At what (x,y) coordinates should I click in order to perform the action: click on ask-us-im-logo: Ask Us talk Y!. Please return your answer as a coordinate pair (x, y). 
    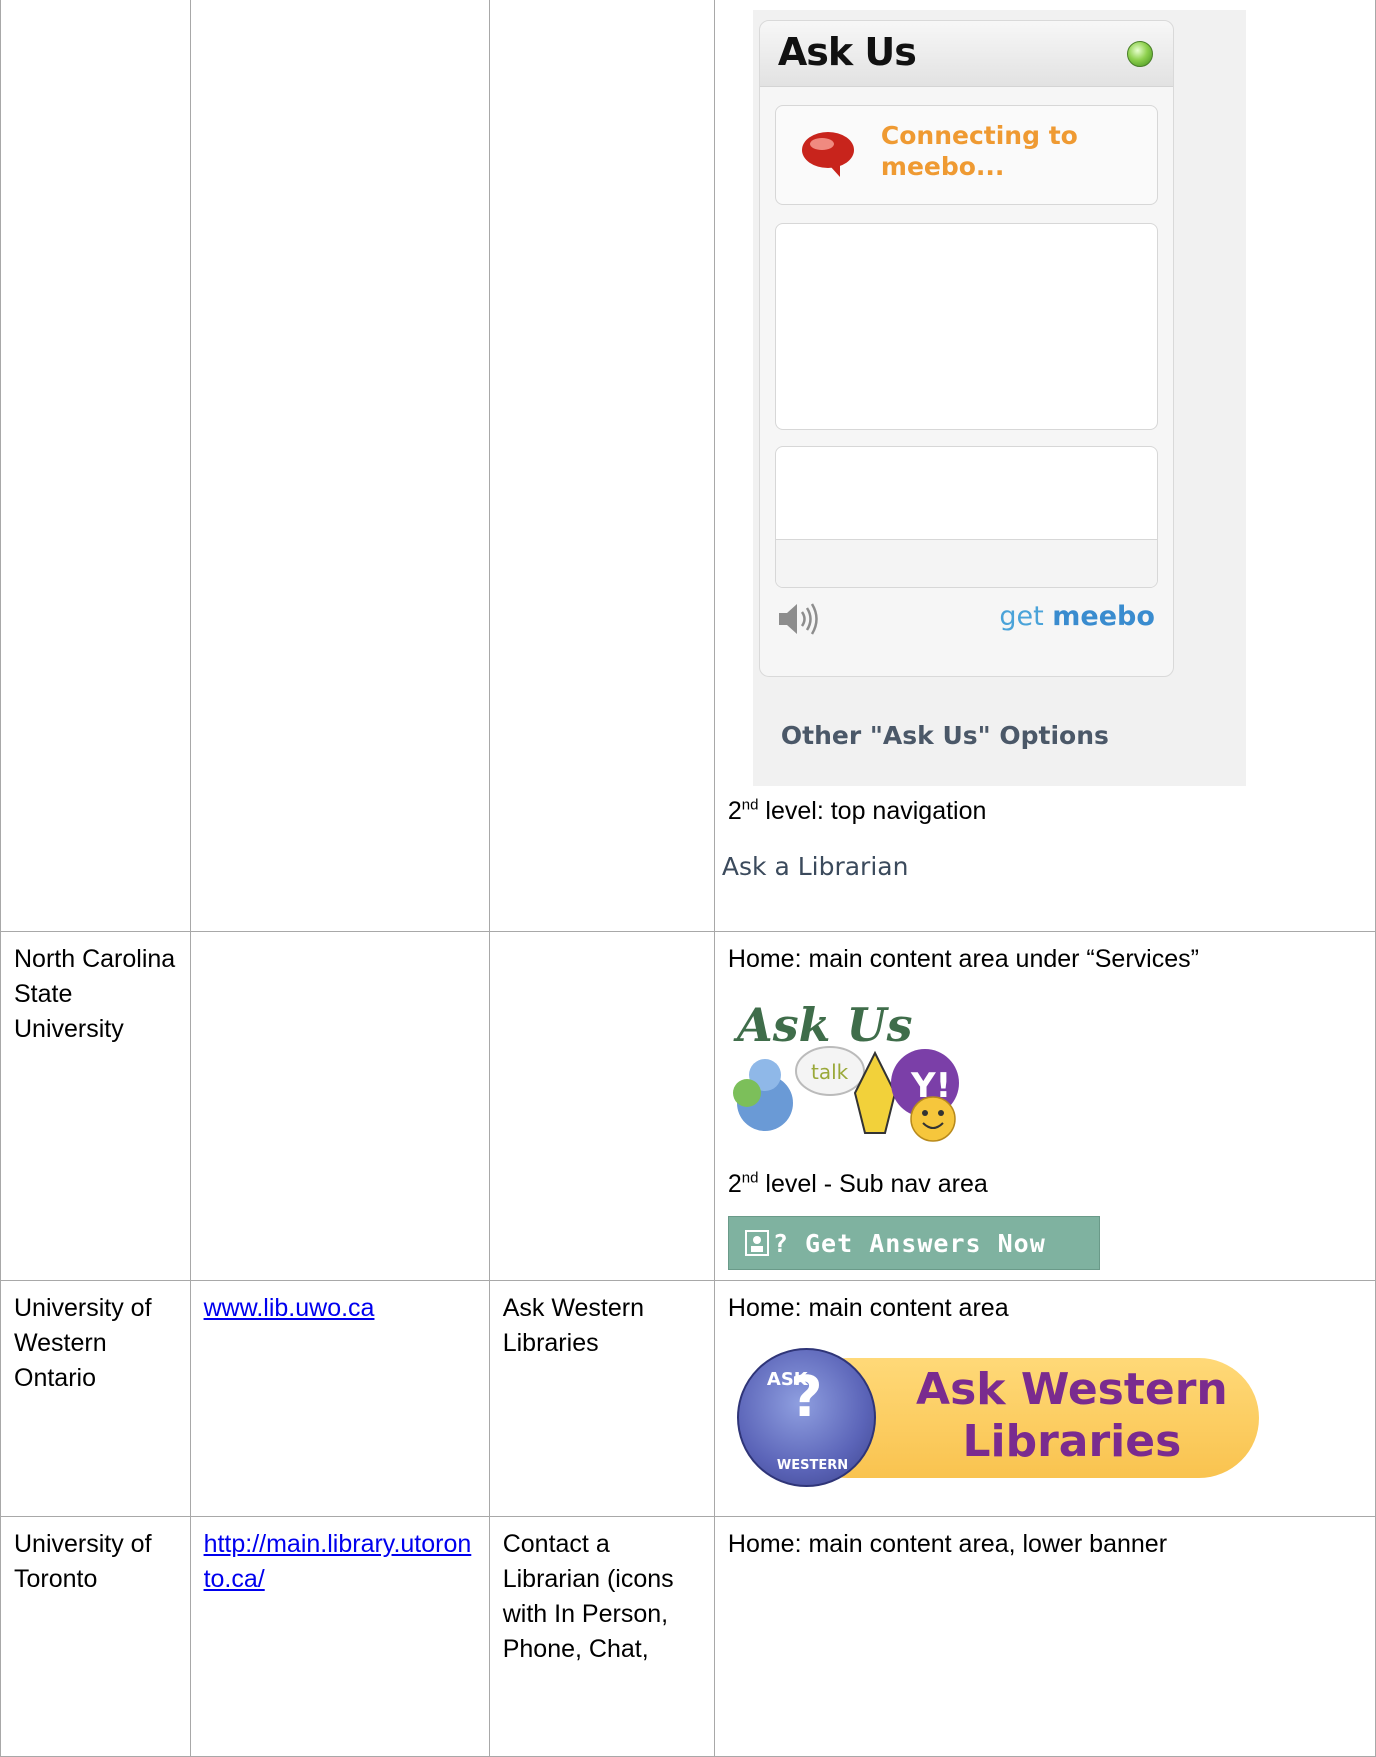
    Looking at the image, I should click on (855, 1071).